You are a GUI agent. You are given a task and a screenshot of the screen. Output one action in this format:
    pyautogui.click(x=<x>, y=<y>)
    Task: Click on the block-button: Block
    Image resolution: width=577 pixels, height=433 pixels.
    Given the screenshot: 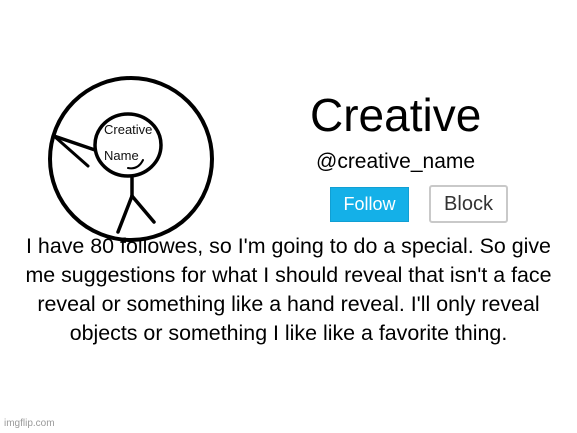 What is the action you would take?
    pyautogui.click(x=468, y=204)
    